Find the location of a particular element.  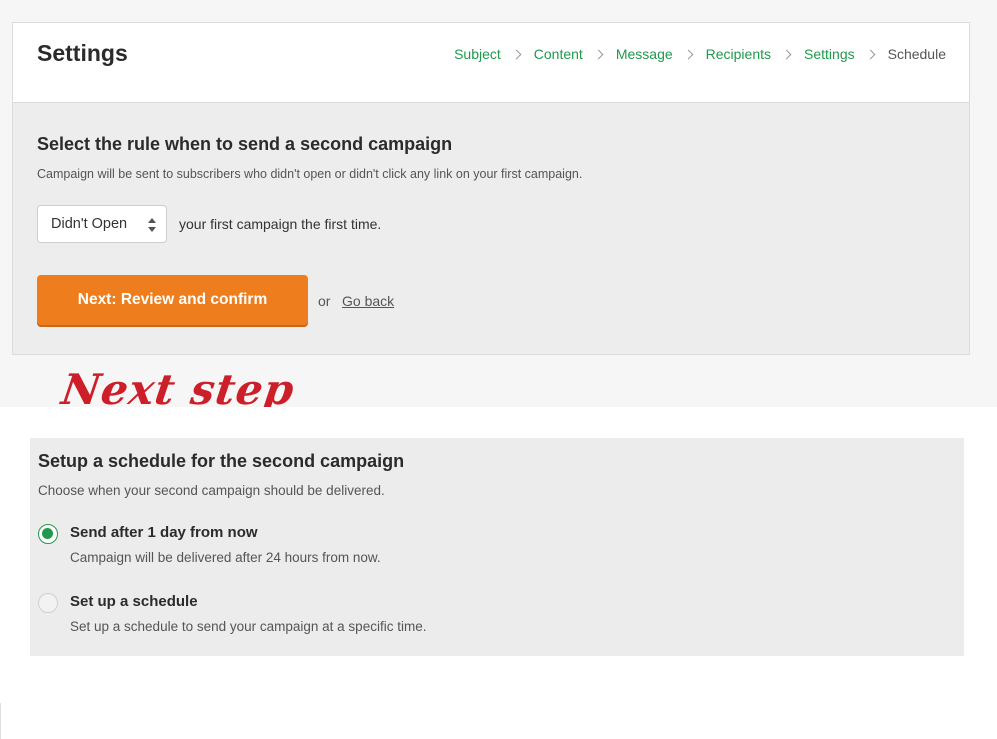

breadcrumb-content: Content is located at coordinates (558, 54).